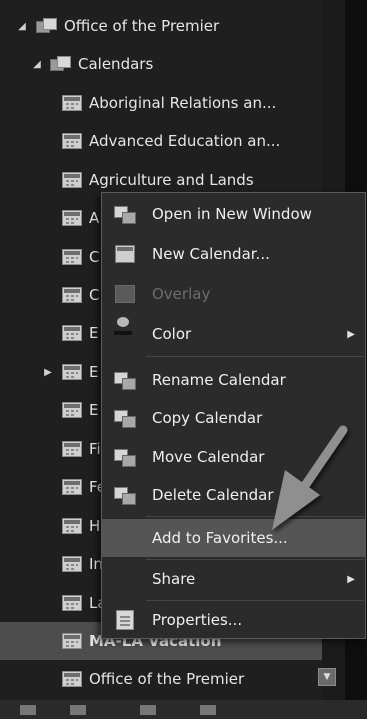 This screenshot has height=719, width=367. Describe the element at coordinates (95, 526) in the screenshot. I see `calendar-item-label: H` at that location.